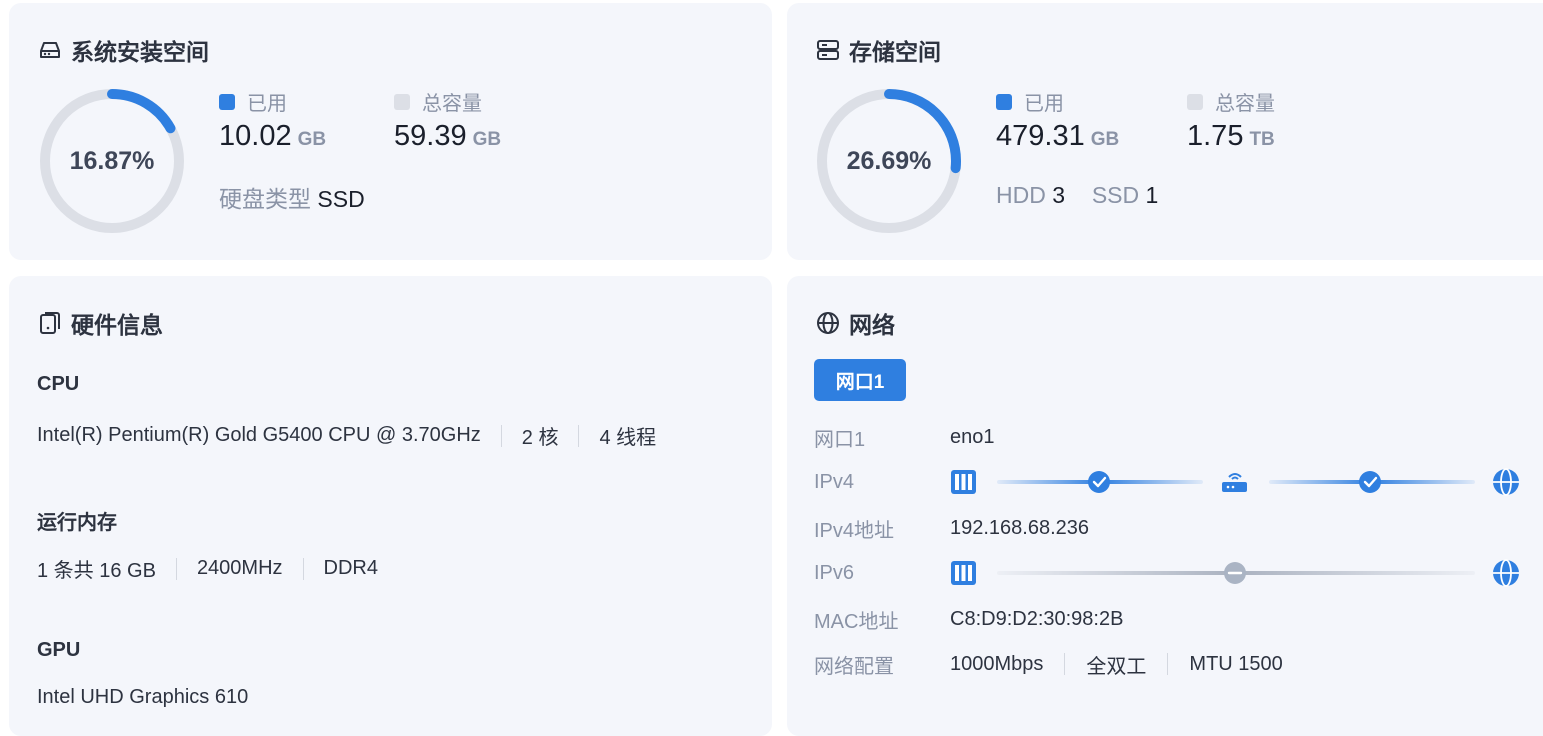 Image resolution: width=1543 pixels, height=736 pixels. I want to click on total-unit: GB, so click(487, 139).